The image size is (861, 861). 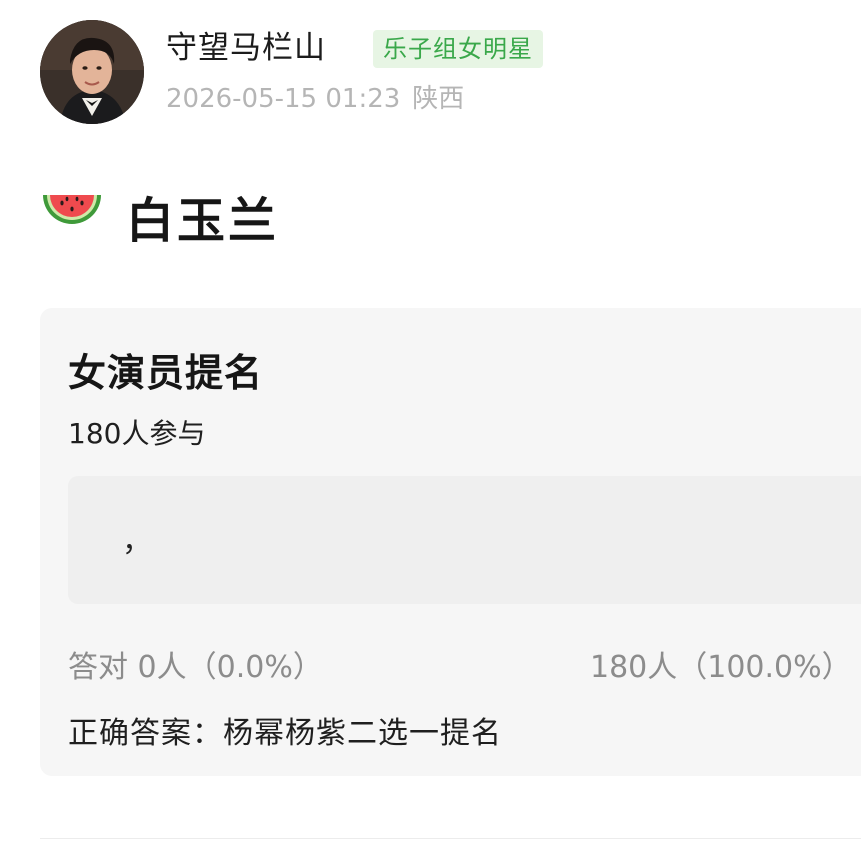 I want to click on quiz-option-text: ，, so click(x=137, y=541).